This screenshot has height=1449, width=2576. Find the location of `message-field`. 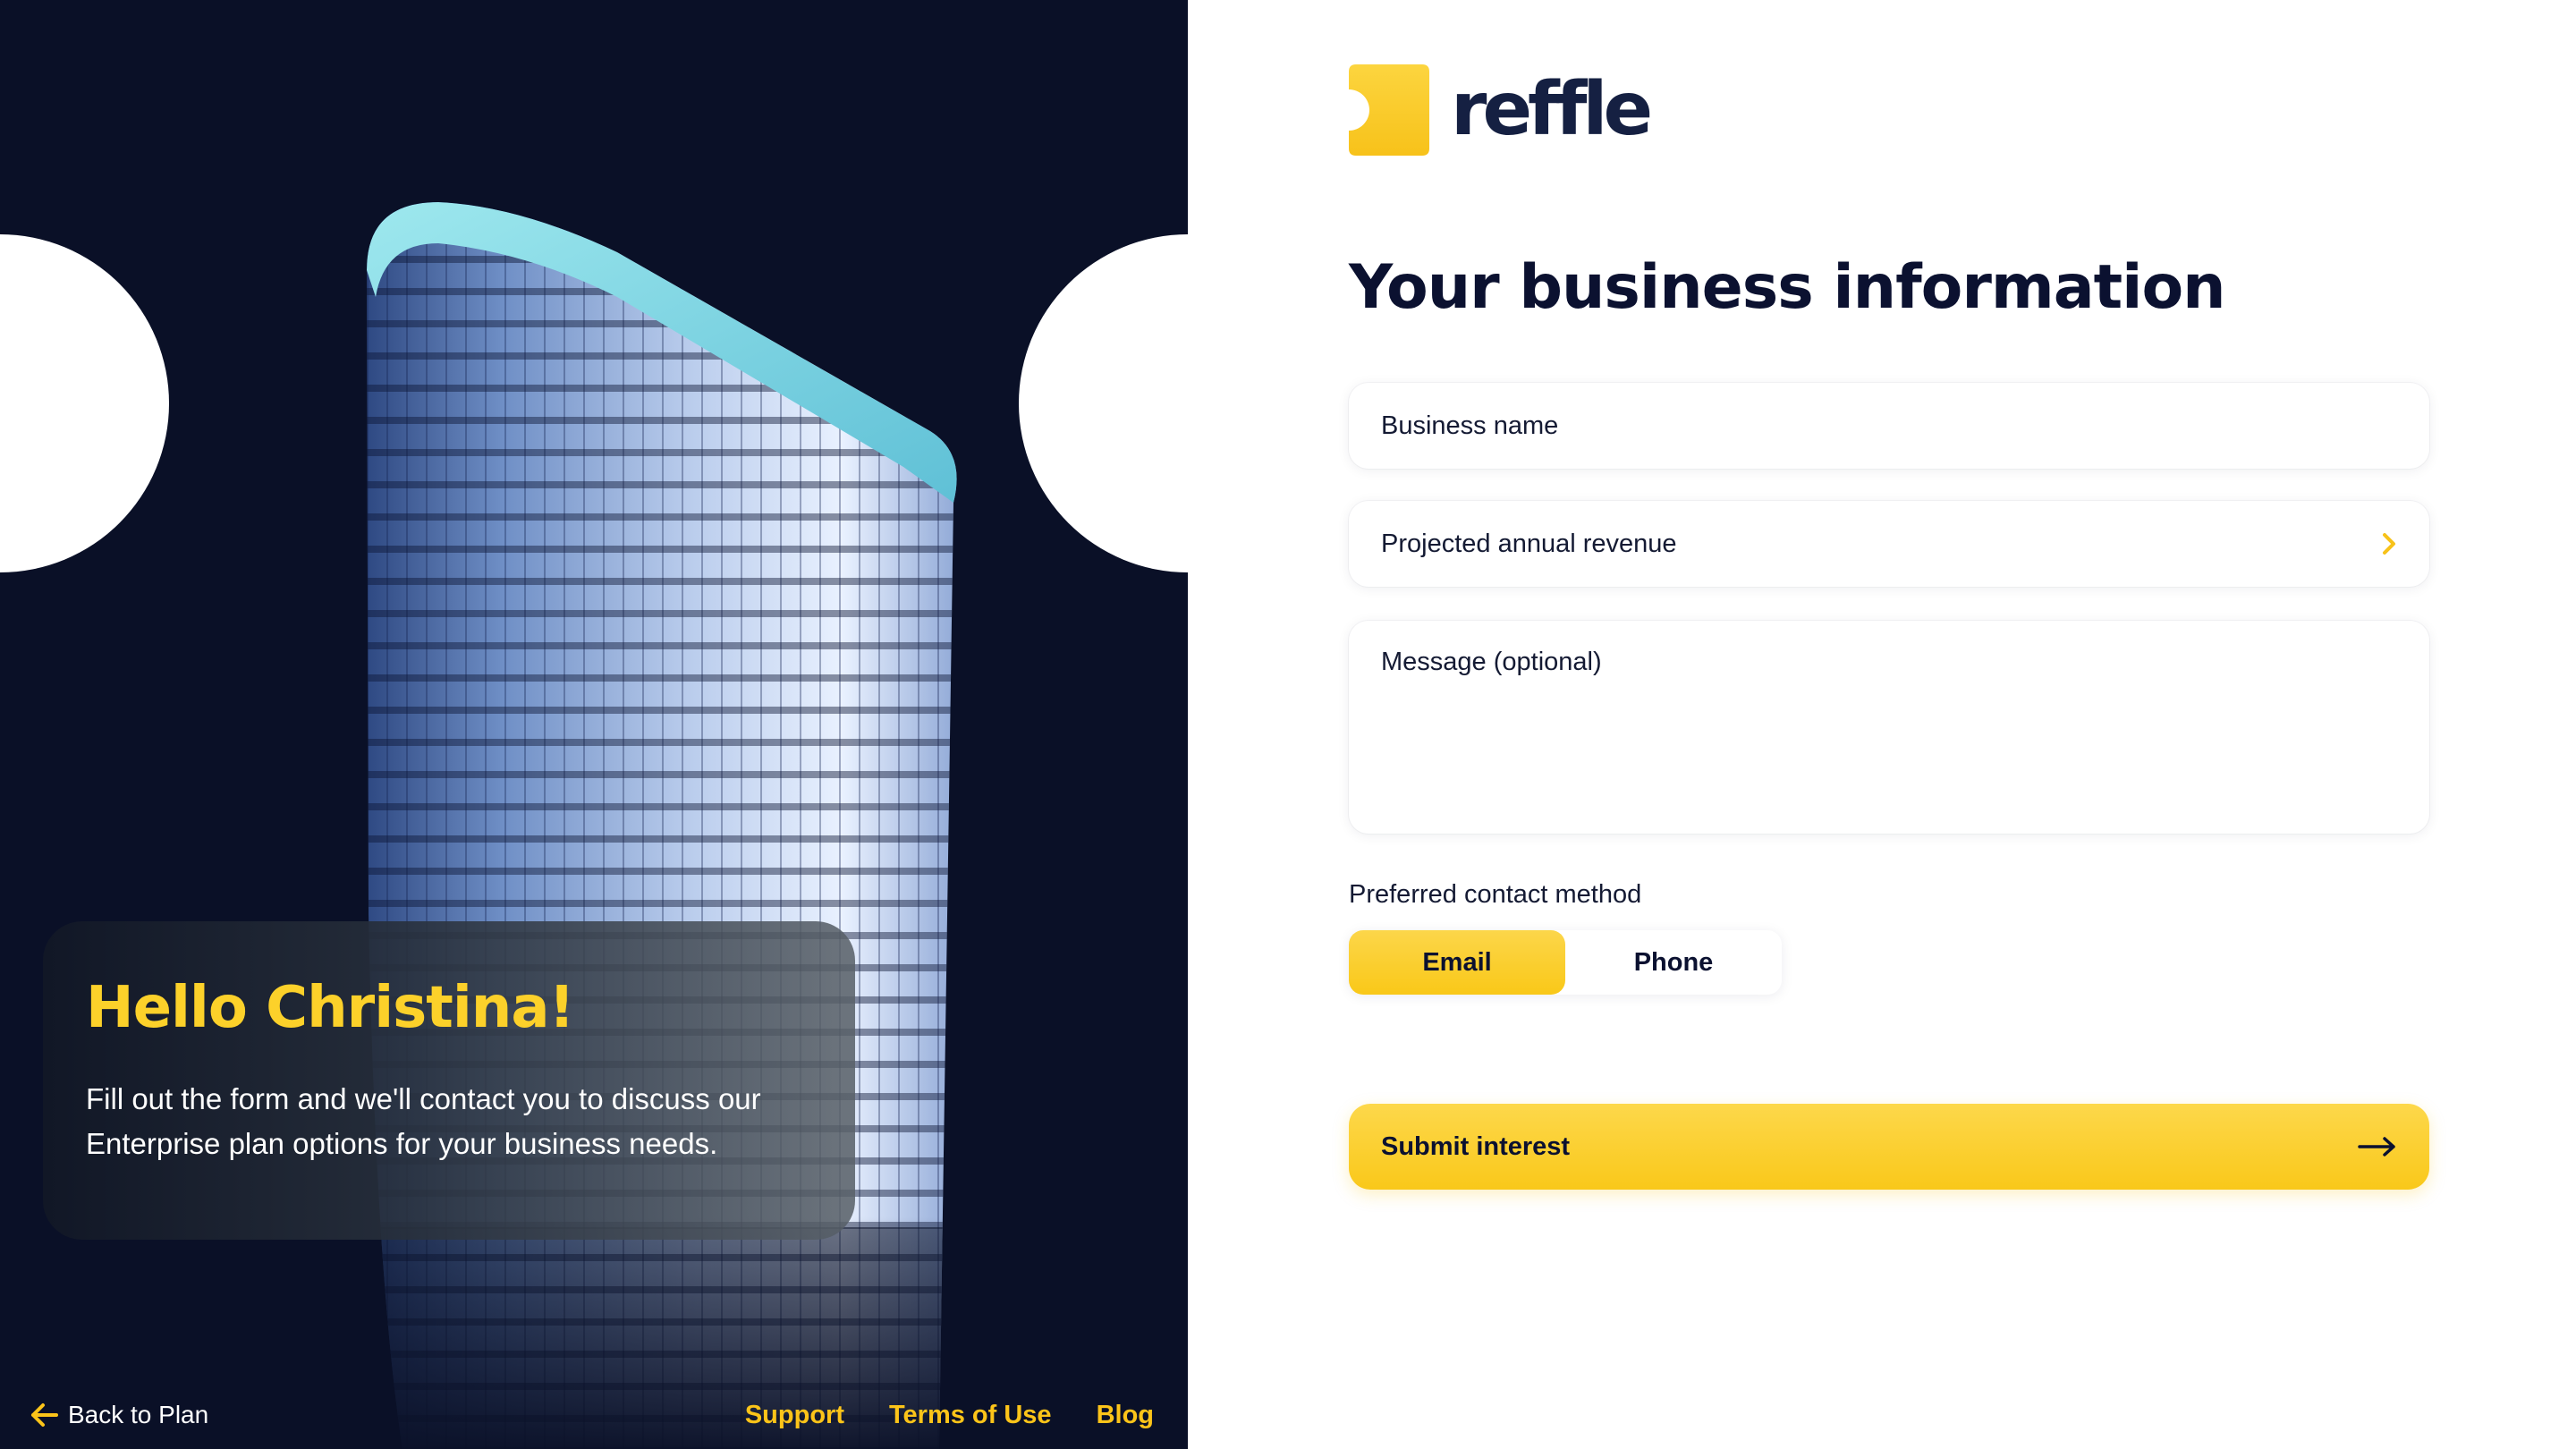

message-field is located at coordinates (1889, 727).